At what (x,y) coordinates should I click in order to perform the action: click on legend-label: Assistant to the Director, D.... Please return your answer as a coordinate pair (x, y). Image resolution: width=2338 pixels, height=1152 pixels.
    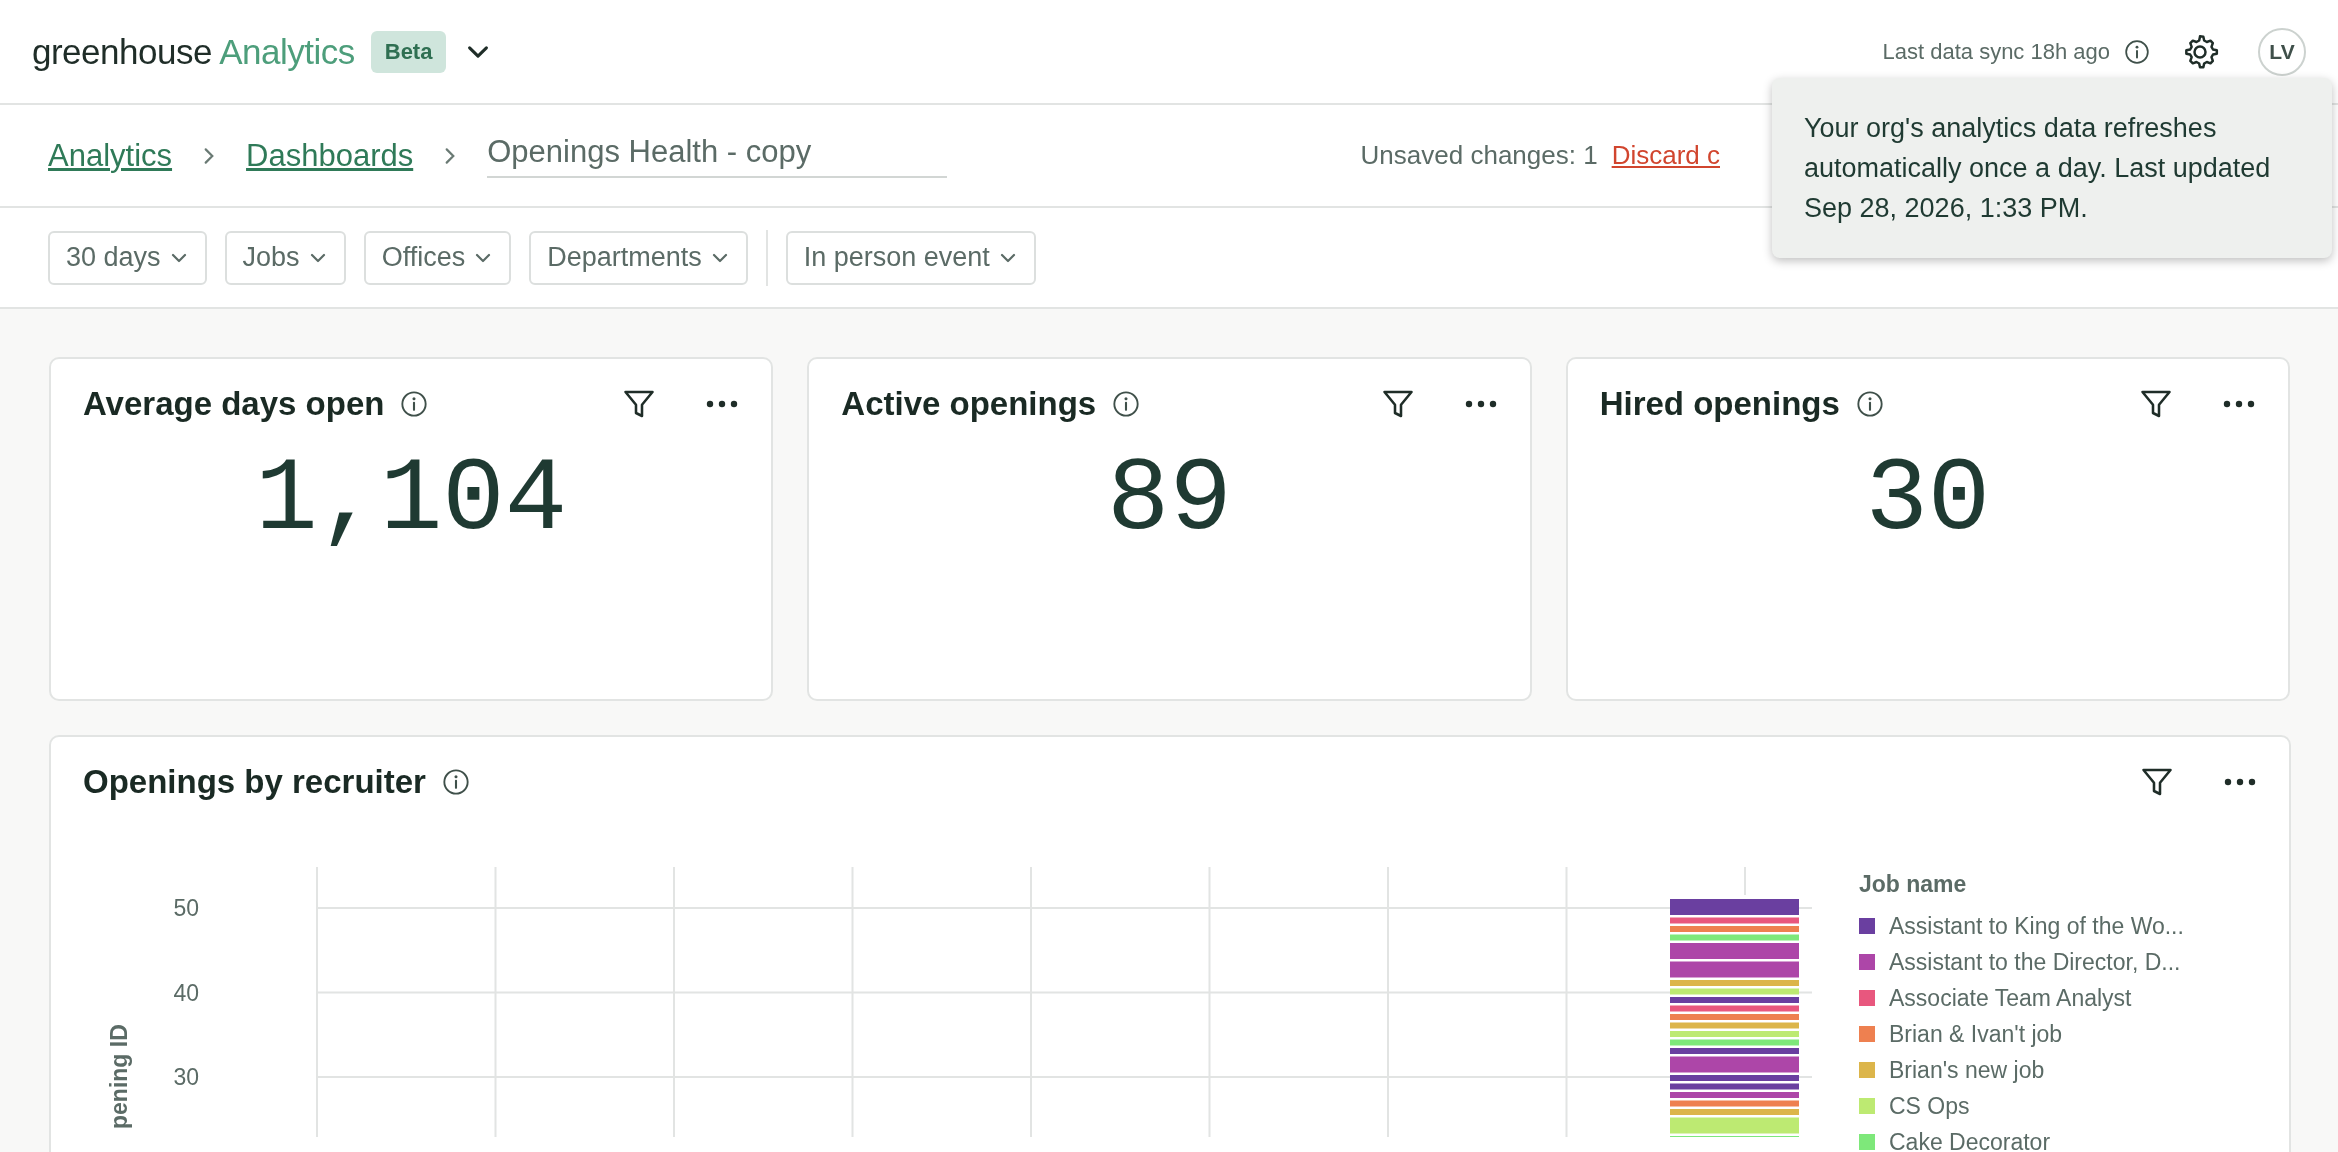
    Looking at the image, I should click on (2035, 962).